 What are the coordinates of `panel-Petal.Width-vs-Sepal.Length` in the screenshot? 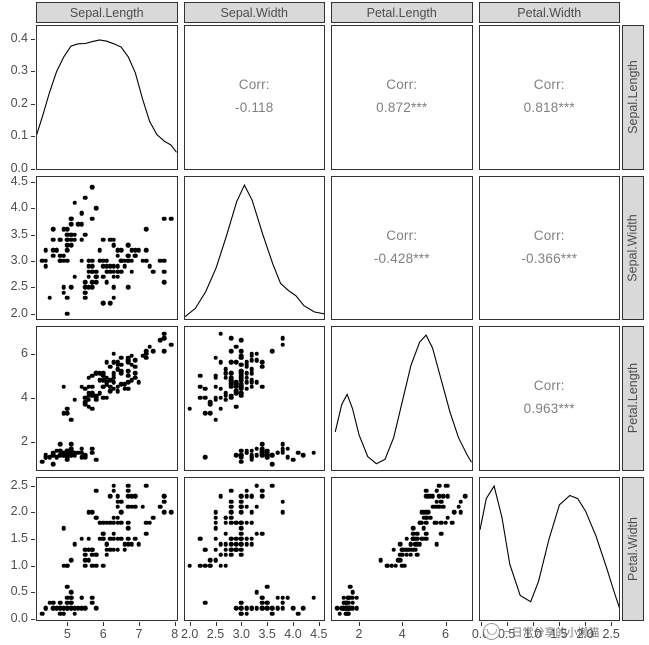 It's located at (107, 548).